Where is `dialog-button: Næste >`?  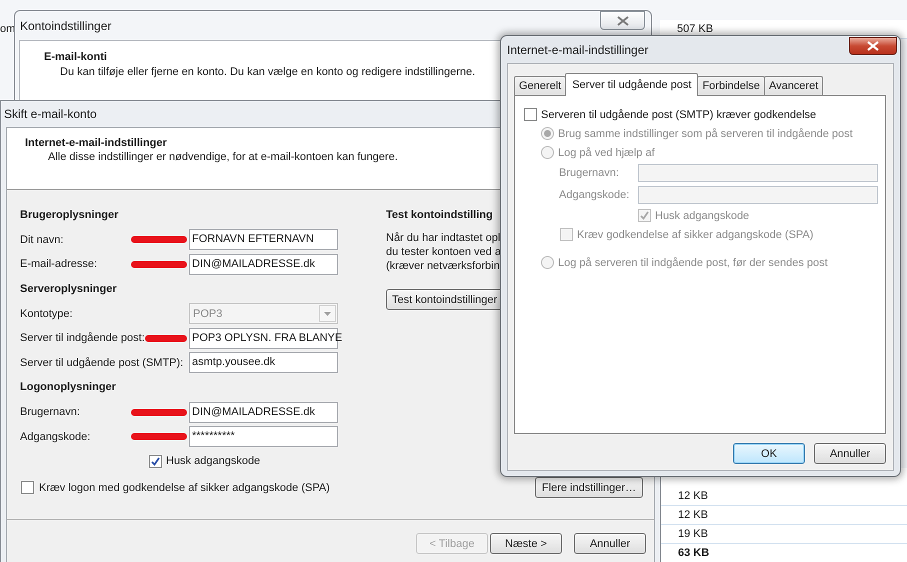 dialog-button: Næste > is located at coordinates (526, 543).